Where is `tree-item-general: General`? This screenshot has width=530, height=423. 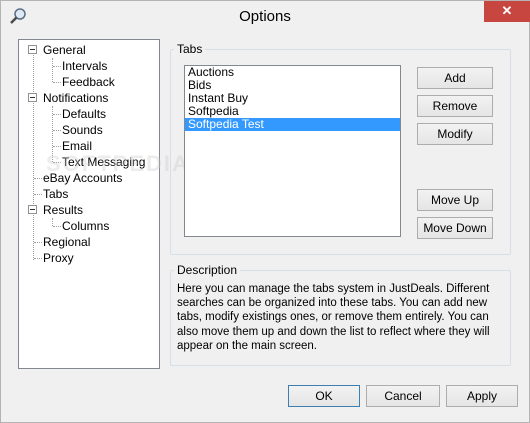
tree-item-general: General is located at coordinates (64, 50).